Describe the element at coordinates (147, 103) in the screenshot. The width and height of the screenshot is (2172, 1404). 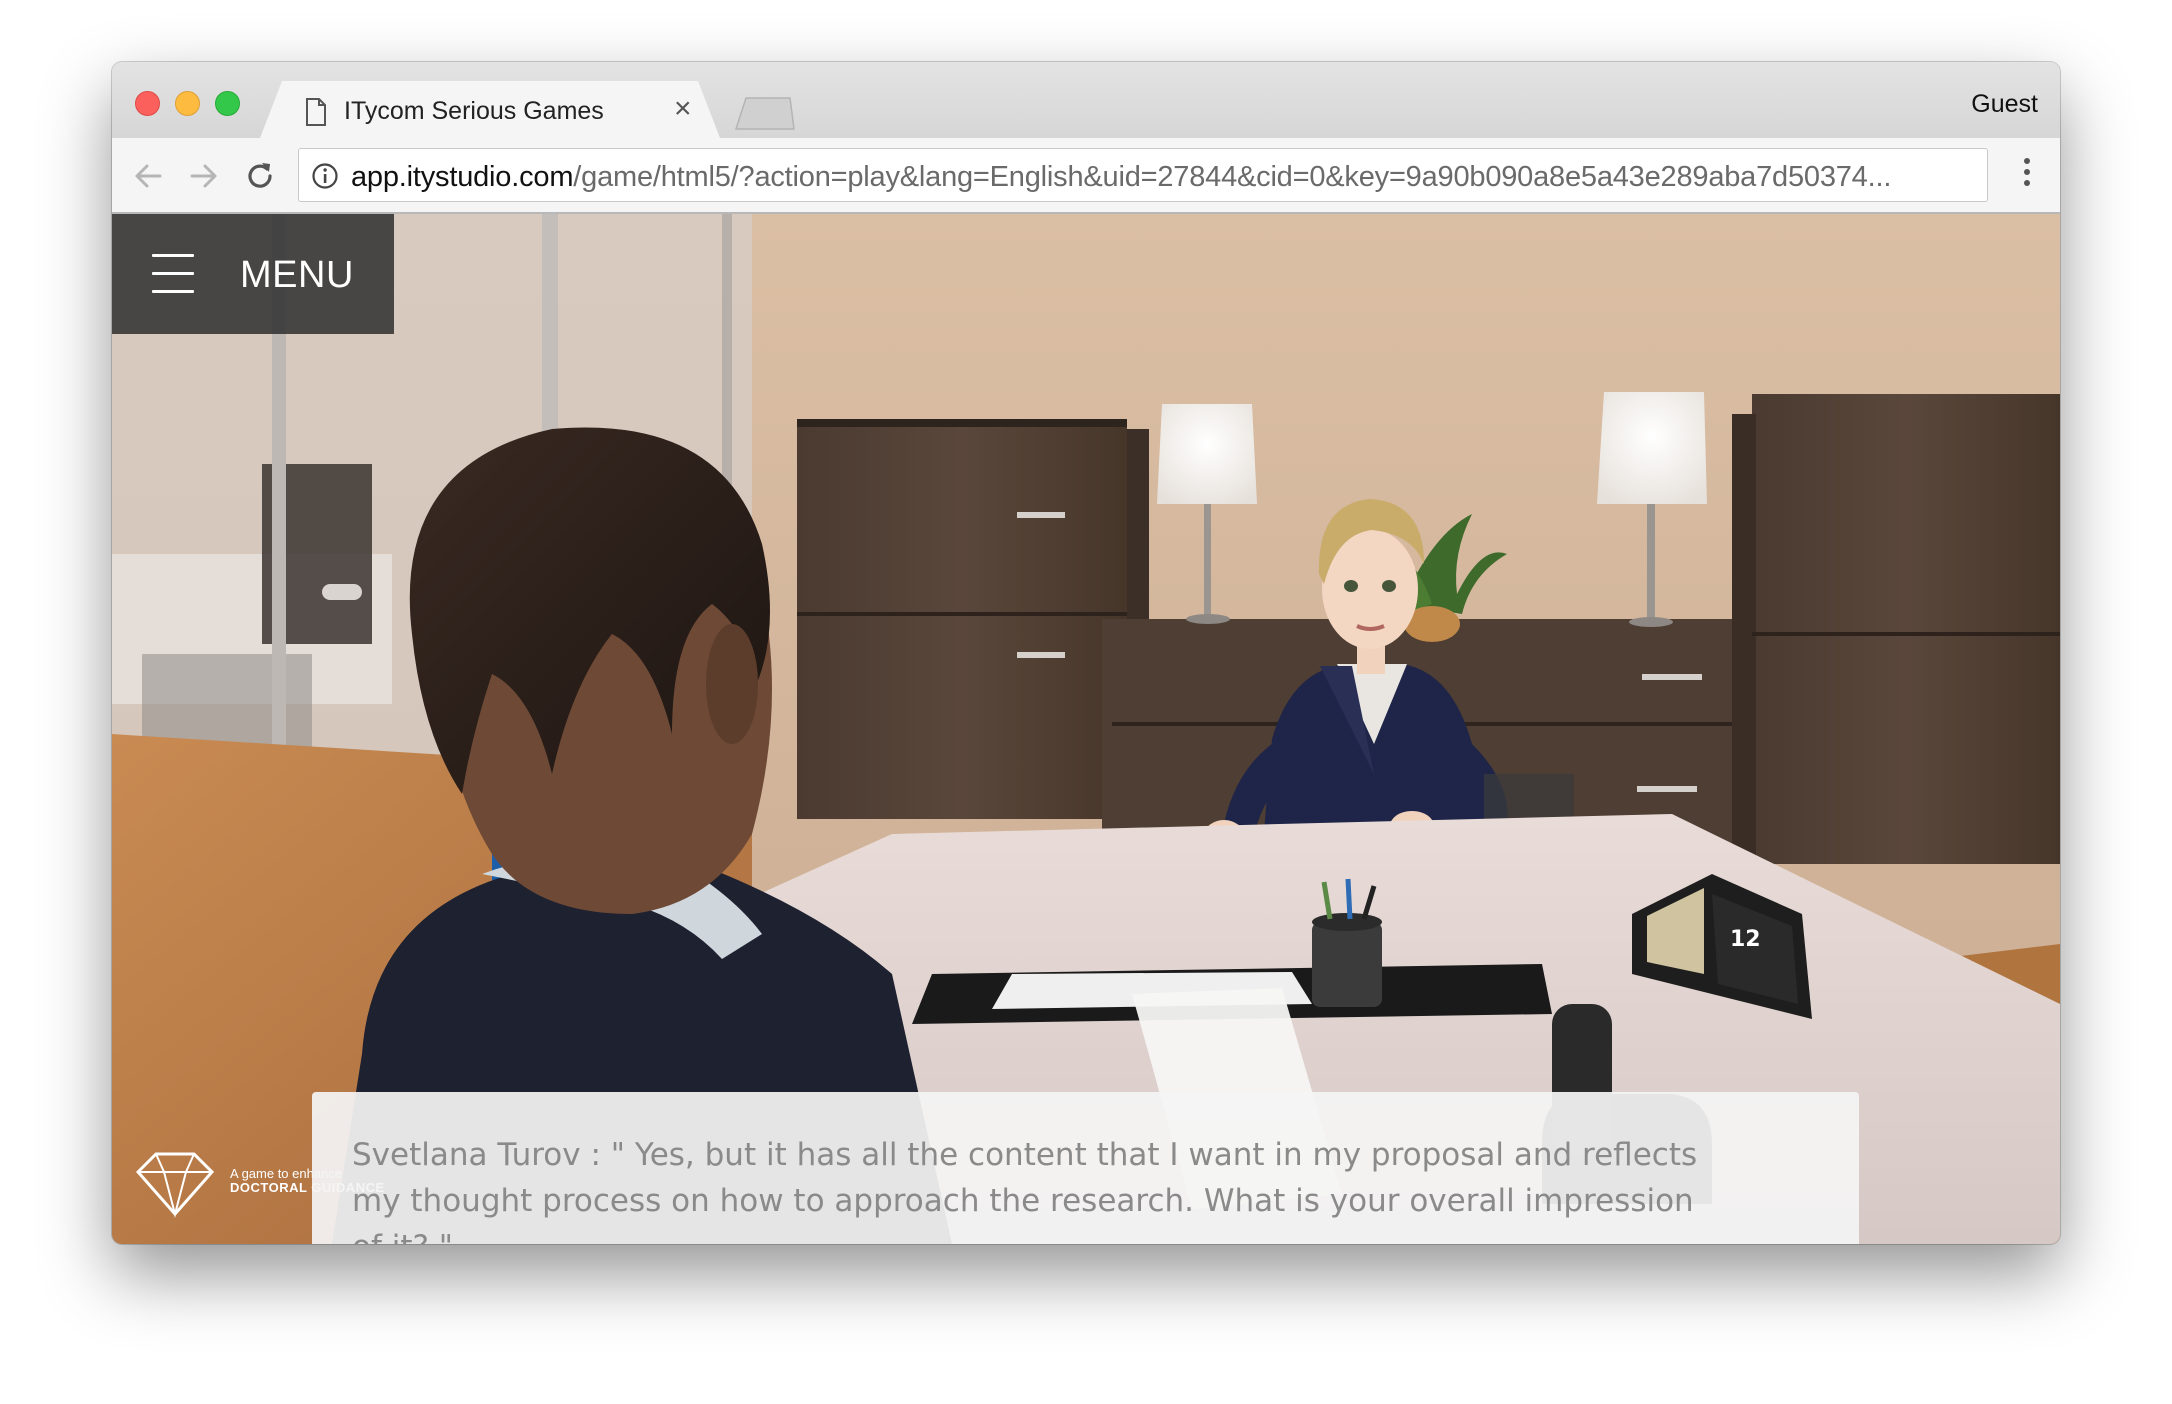
I see `close-window-button` at that location.